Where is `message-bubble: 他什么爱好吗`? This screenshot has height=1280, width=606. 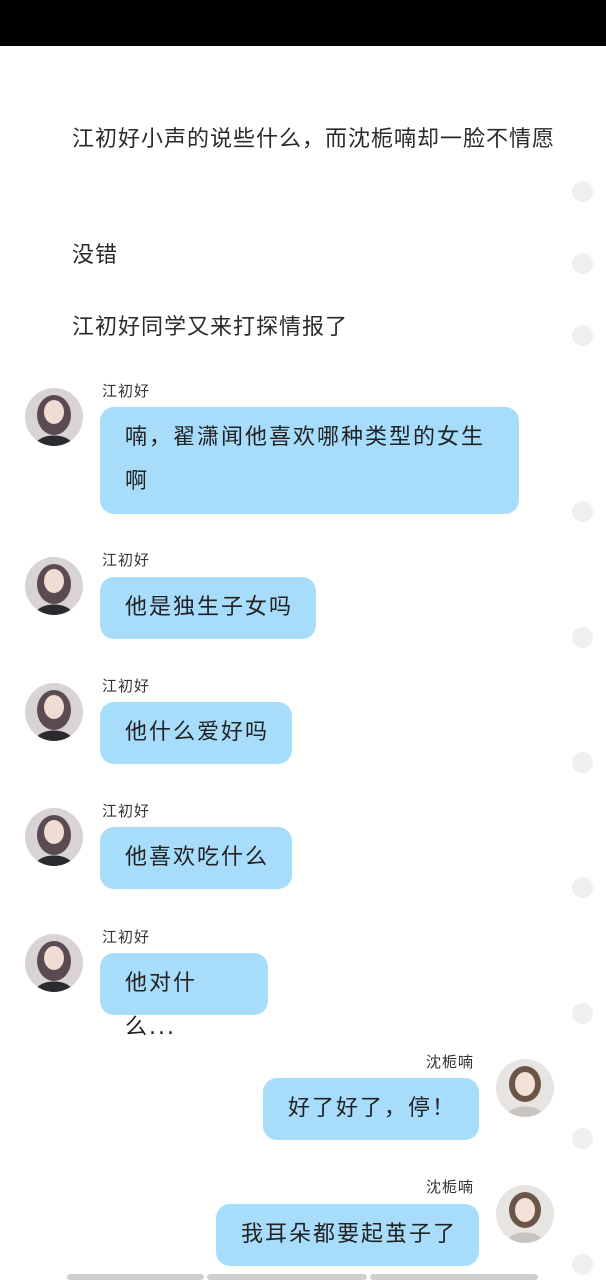
message-bubble: 他什么爱好吗 is located at coordinates (196, 733).